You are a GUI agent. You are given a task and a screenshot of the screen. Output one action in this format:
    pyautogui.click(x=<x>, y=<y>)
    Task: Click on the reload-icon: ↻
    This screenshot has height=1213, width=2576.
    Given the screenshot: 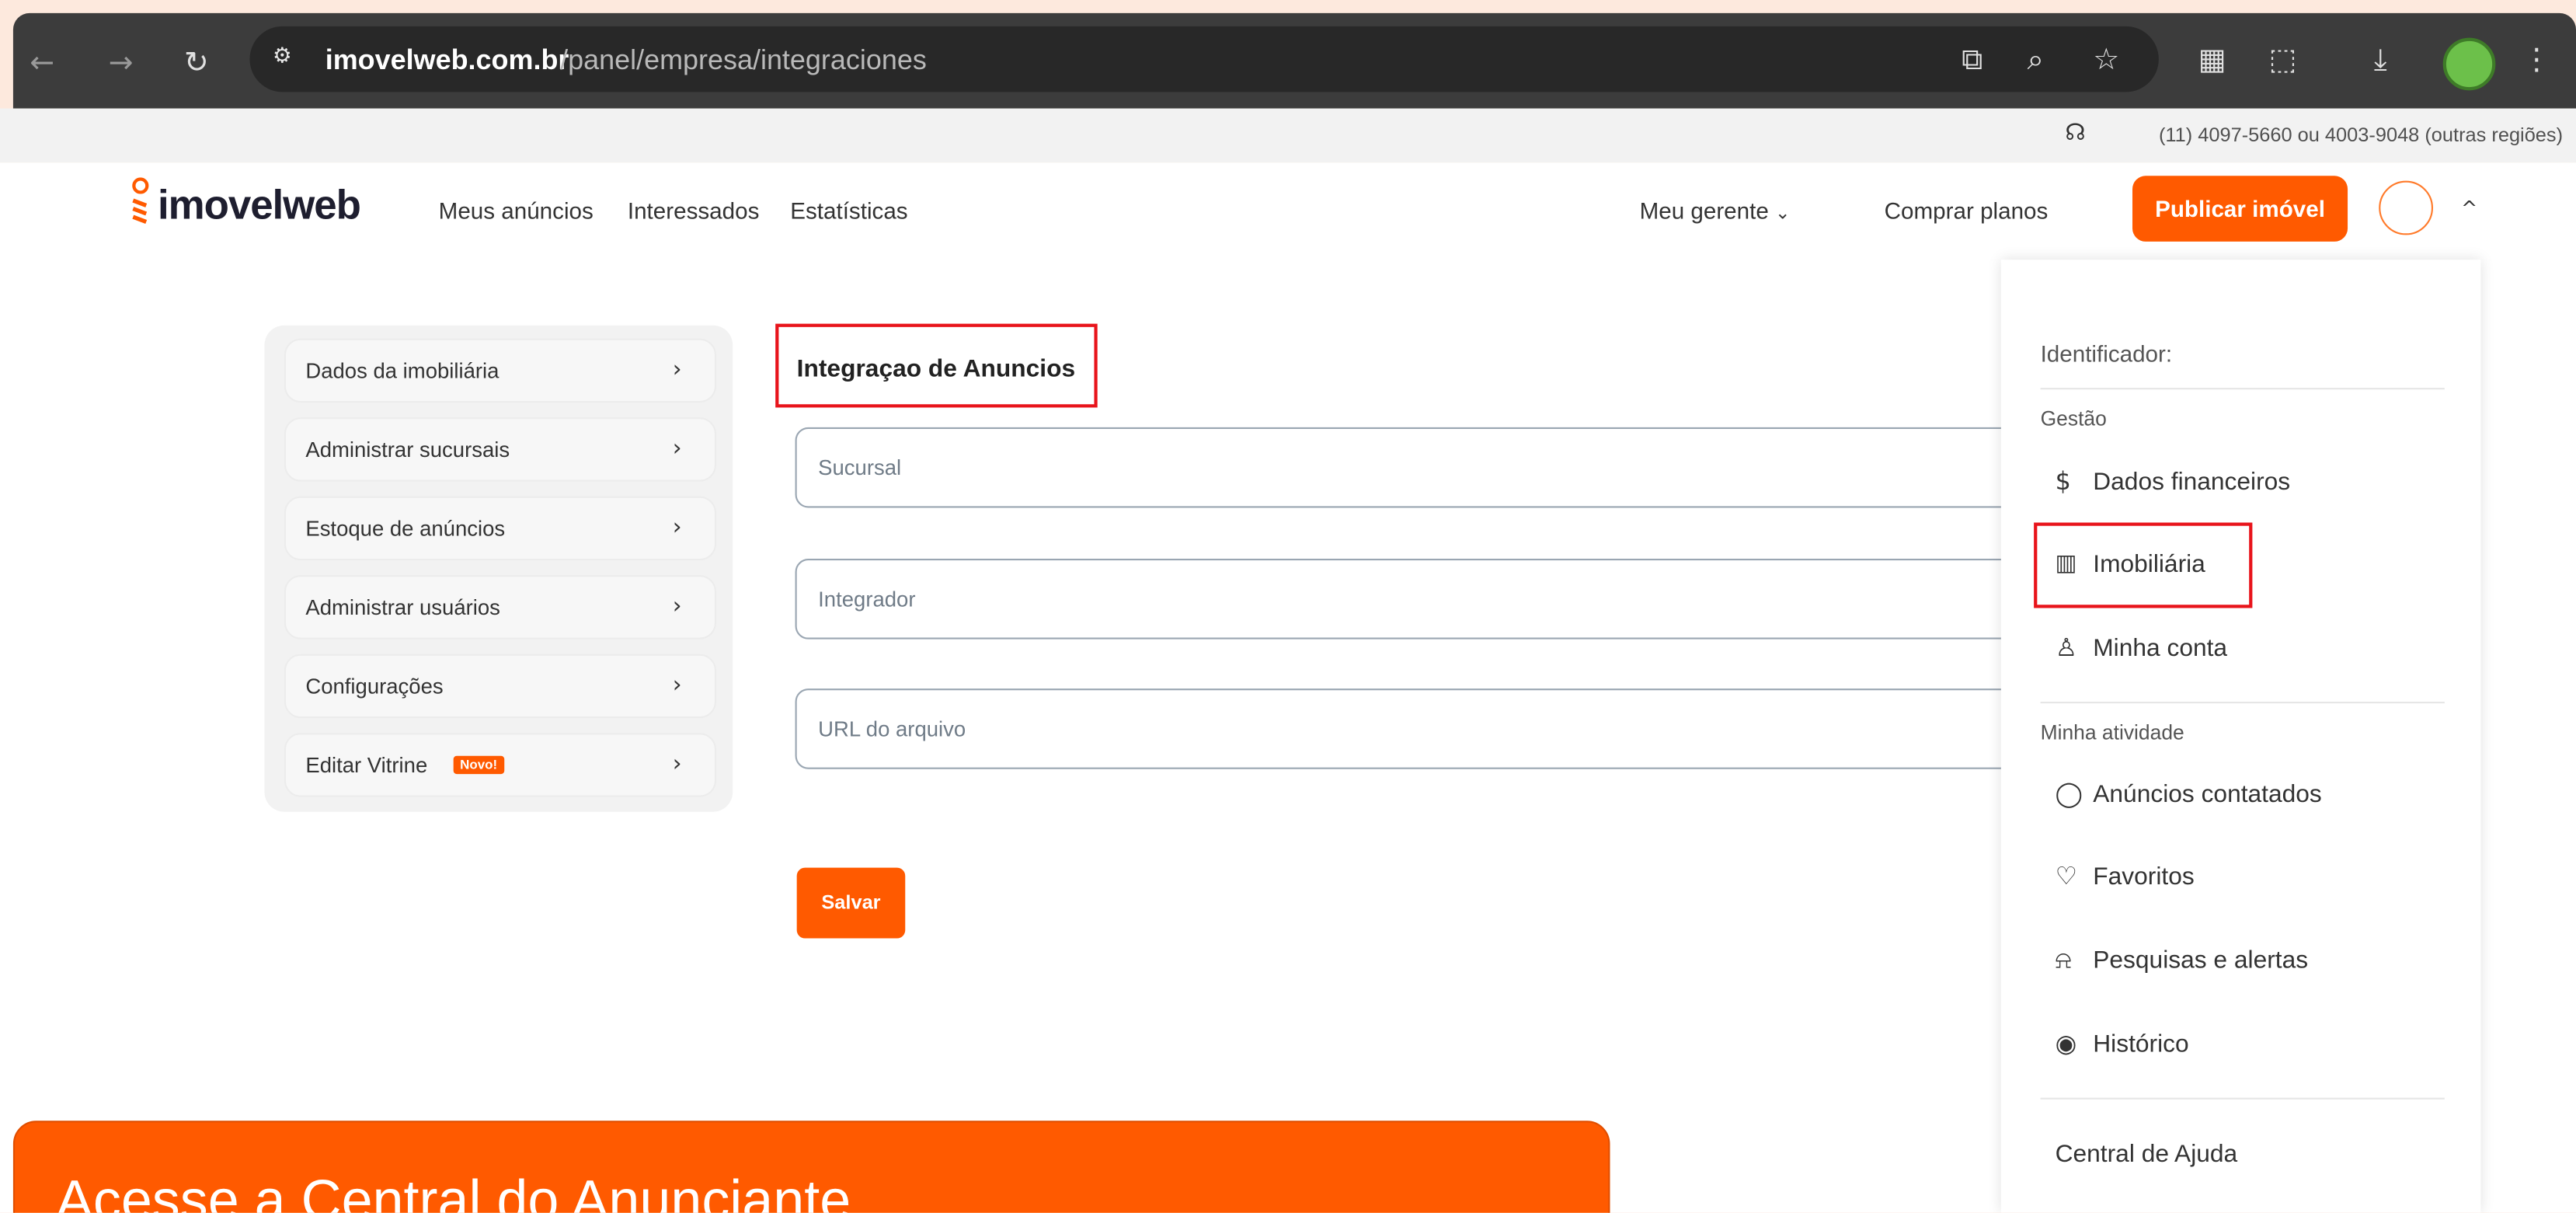 What is the action you would take?
    pyautogui.click(x=196, y=63)
    